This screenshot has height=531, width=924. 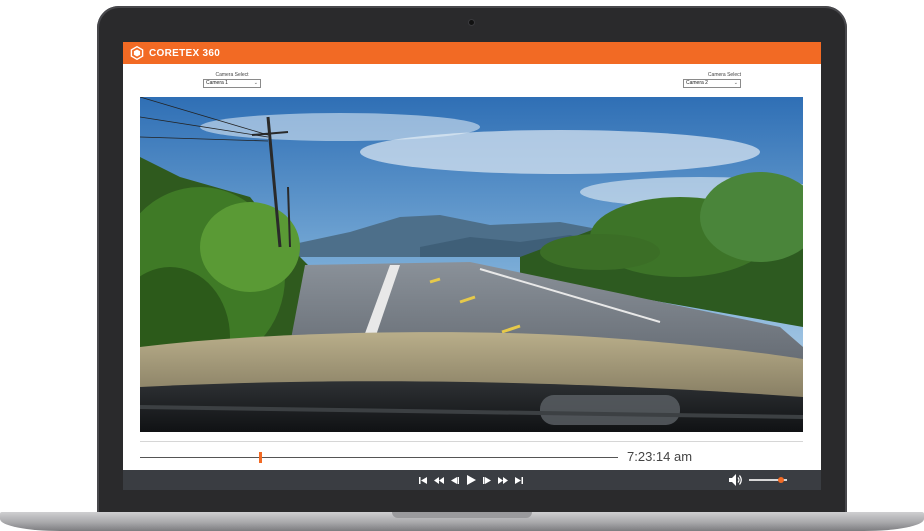 I want to click on timeline-track, so click(x=379, y=457).